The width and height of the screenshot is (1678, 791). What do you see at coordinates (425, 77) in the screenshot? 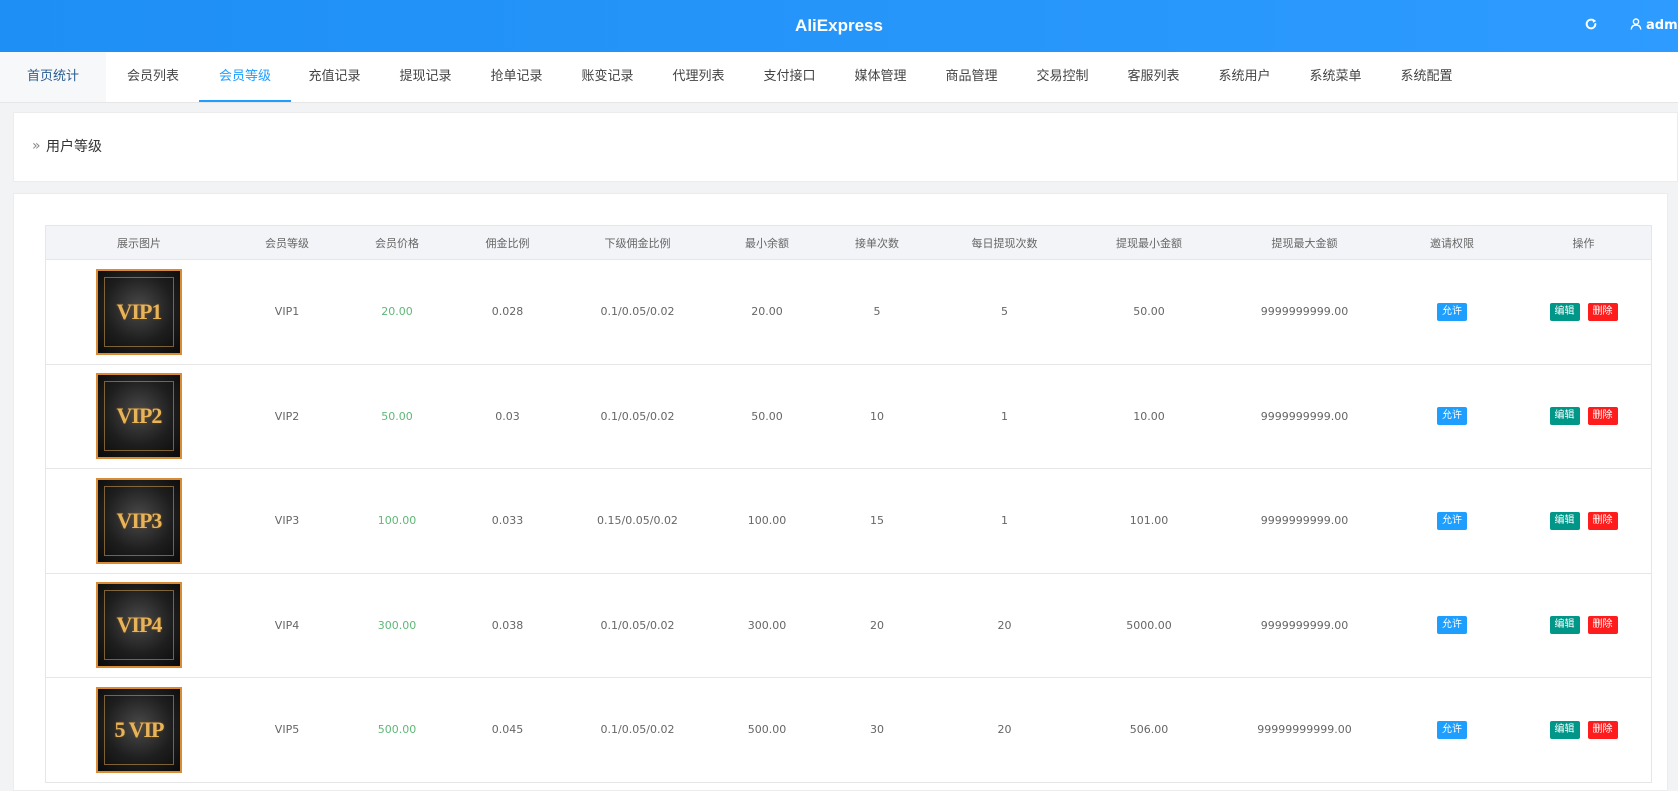
I see `tab-4: 提现记录` at bounding box center [425, 77].